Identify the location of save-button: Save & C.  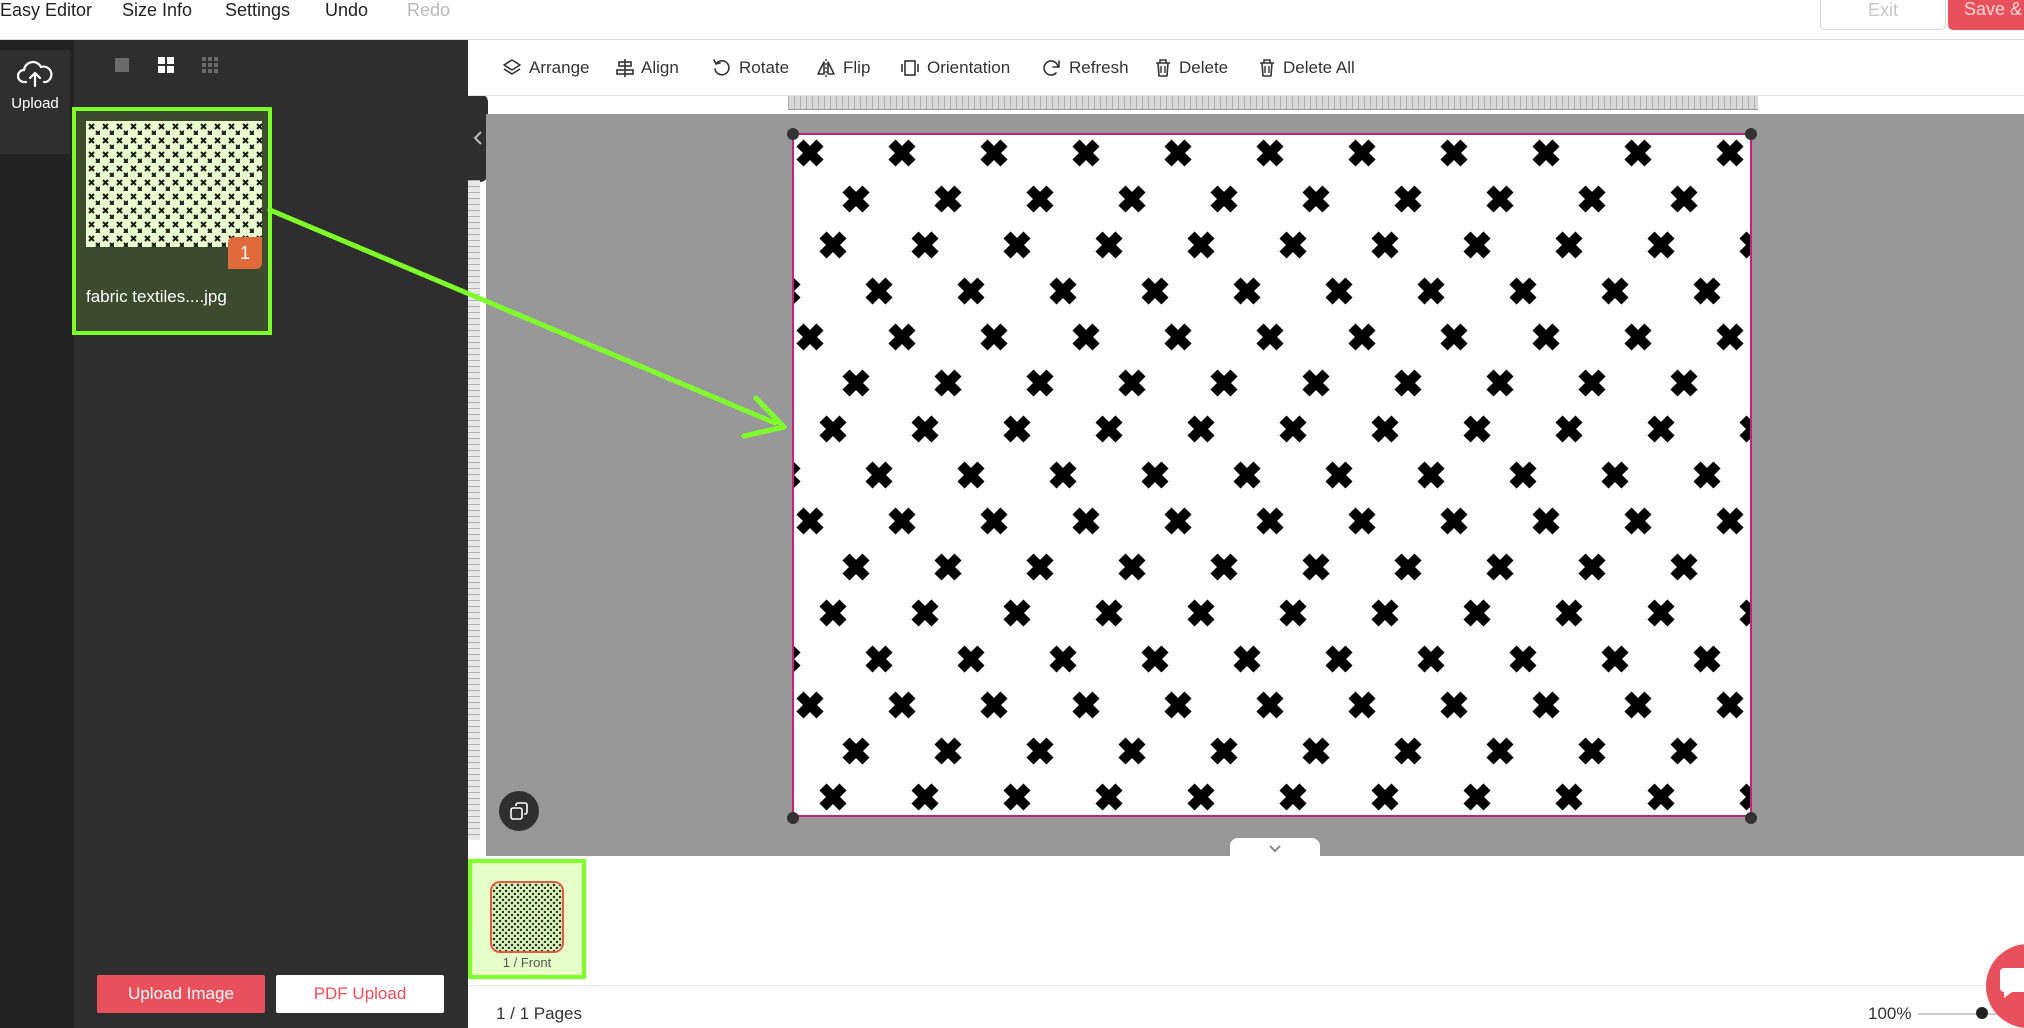
(1986, 15).